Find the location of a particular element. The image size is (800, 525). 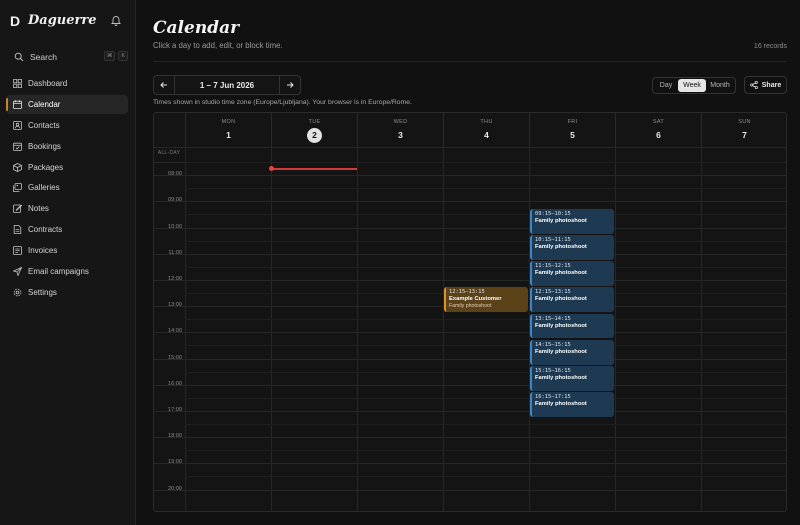

sidebar-item-label: Calendar is located at coordinates (44, 104).